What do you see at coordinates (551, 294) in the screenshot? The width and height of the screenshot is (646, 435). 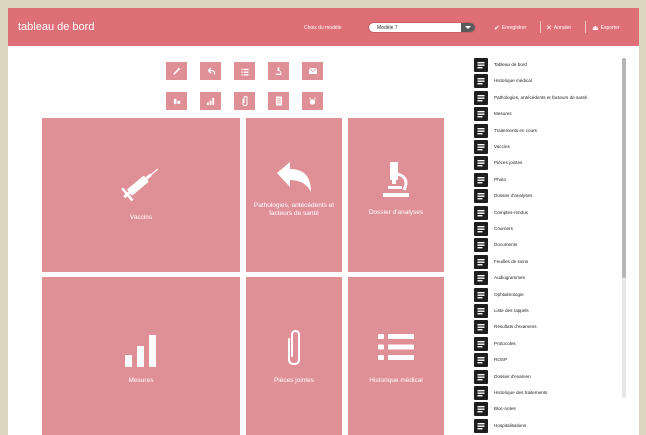 I see `sidebar-item: Ophtalmologie` at bounding box center [551, 294].